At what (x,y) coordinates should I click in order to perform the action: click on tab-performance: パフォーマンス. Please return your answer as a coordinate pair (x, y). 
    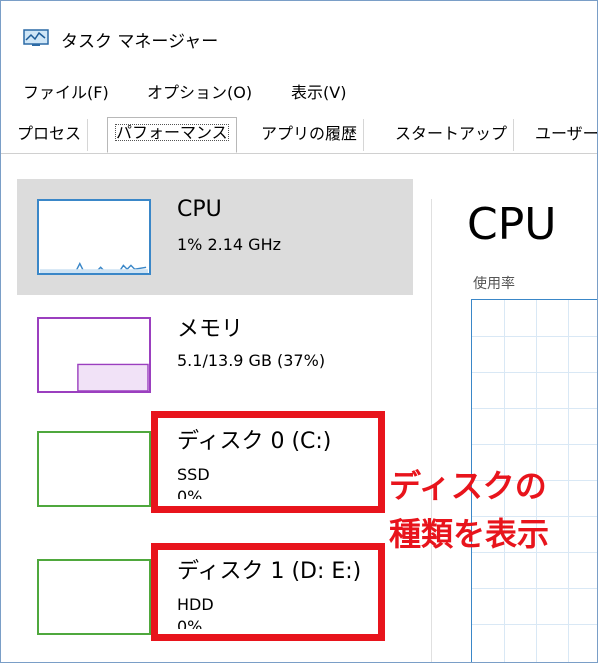
    Looking at the image, I should click on (172, 135).